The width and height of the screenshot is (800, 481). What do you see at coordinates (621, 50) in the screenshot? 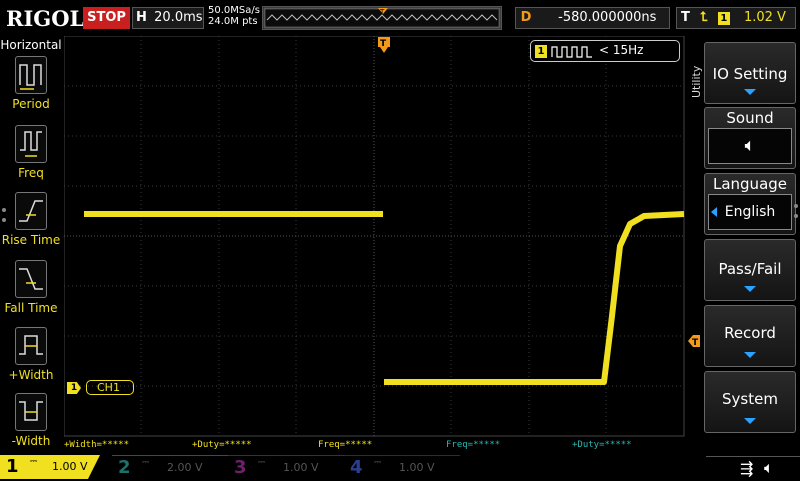
I see `freq-counter-value: < 15Hz` at bounding box center [621, 50].